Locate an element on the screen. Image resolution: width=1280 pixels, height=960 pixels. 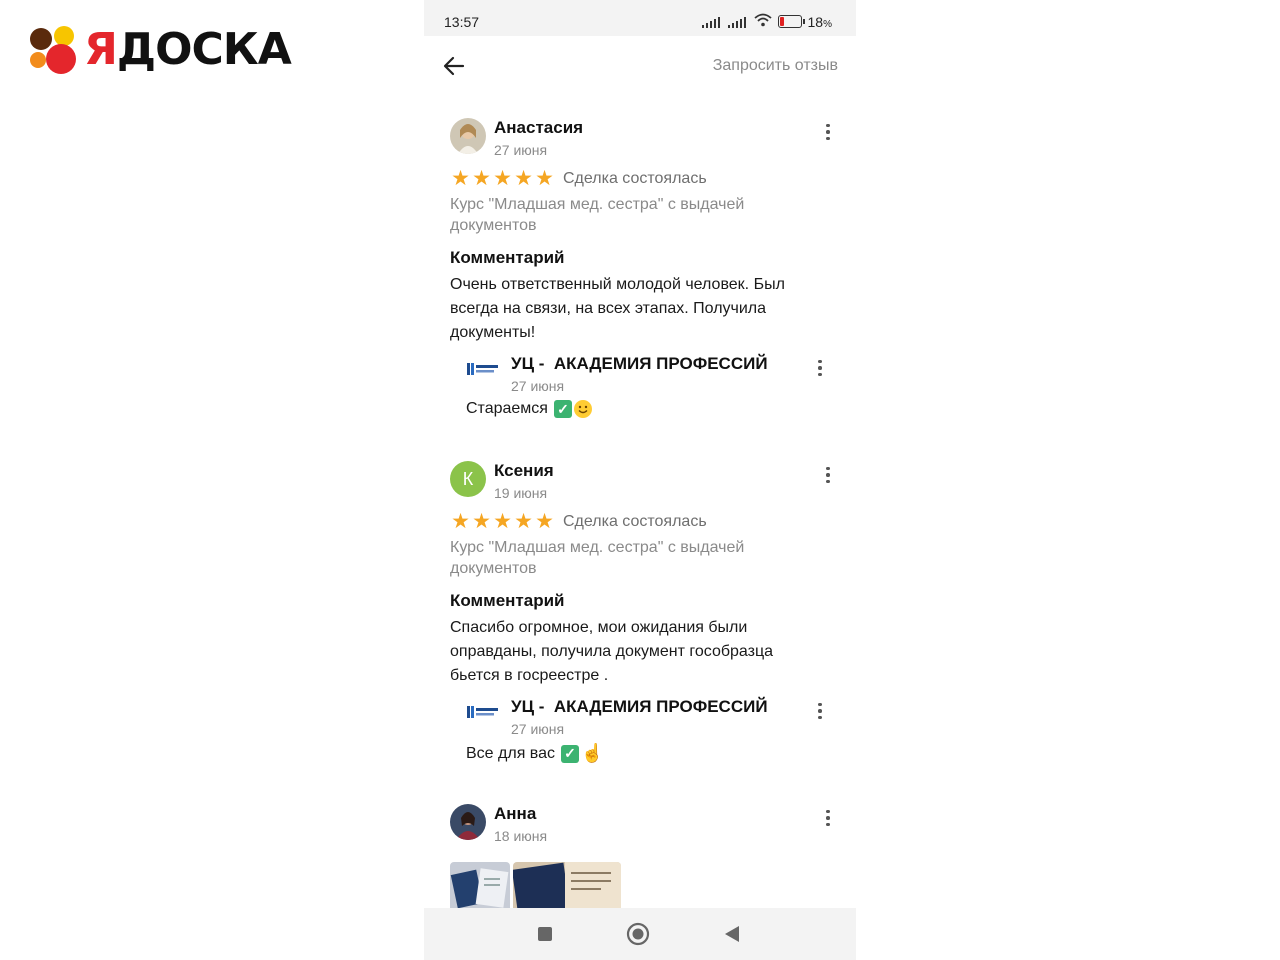
logo-dot-orange is located at coordinates (38, 60).